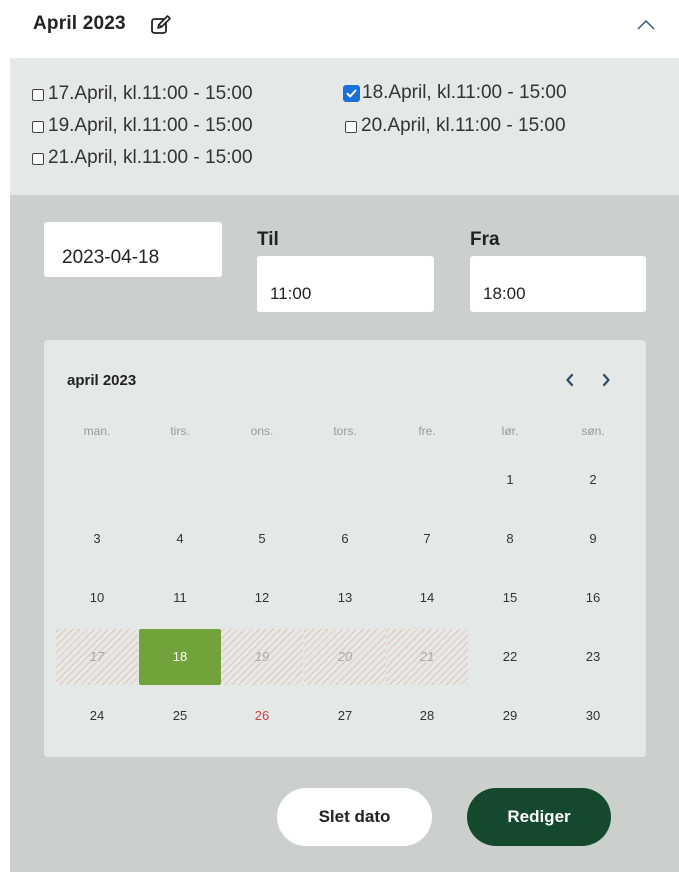 This screenshot has width=679, height=872. What do you see at coordinates (339, 29) in the screenshot?
I see `section-header: April 2023` at bounding box center [339, 29].